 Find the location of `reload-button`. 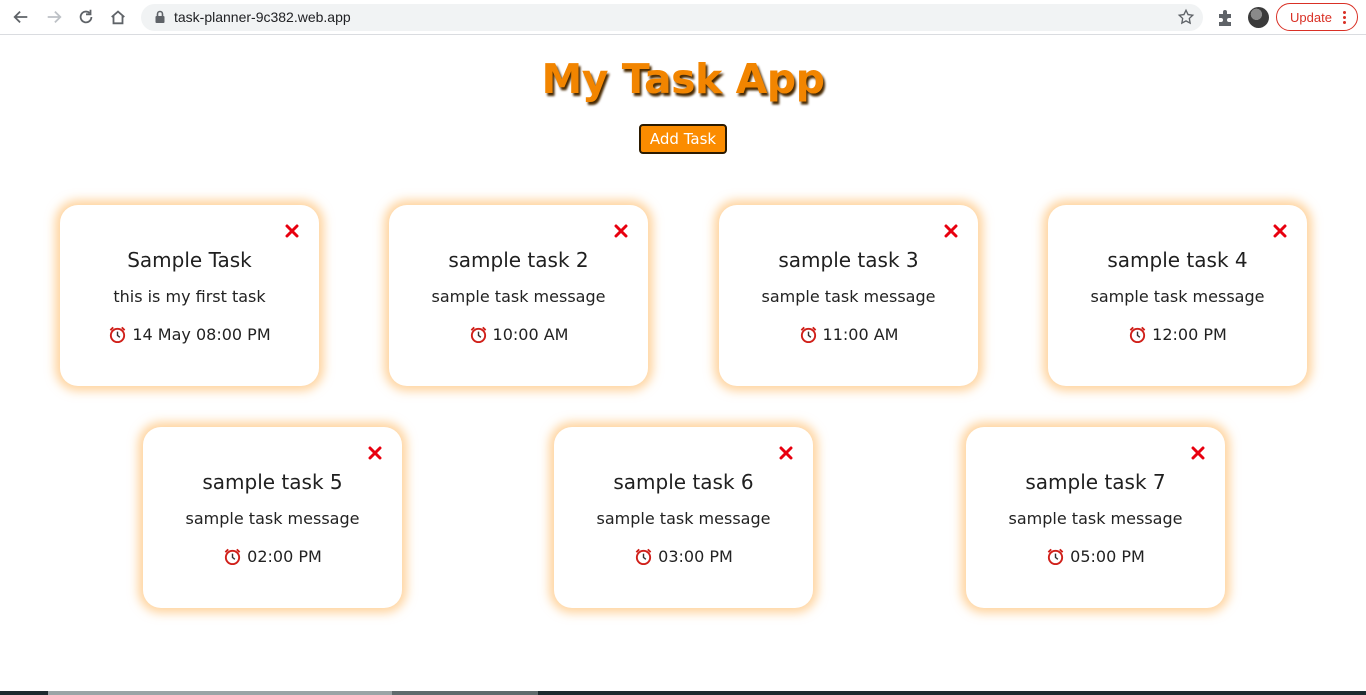

reload-button is located at coordinates (86, 17).